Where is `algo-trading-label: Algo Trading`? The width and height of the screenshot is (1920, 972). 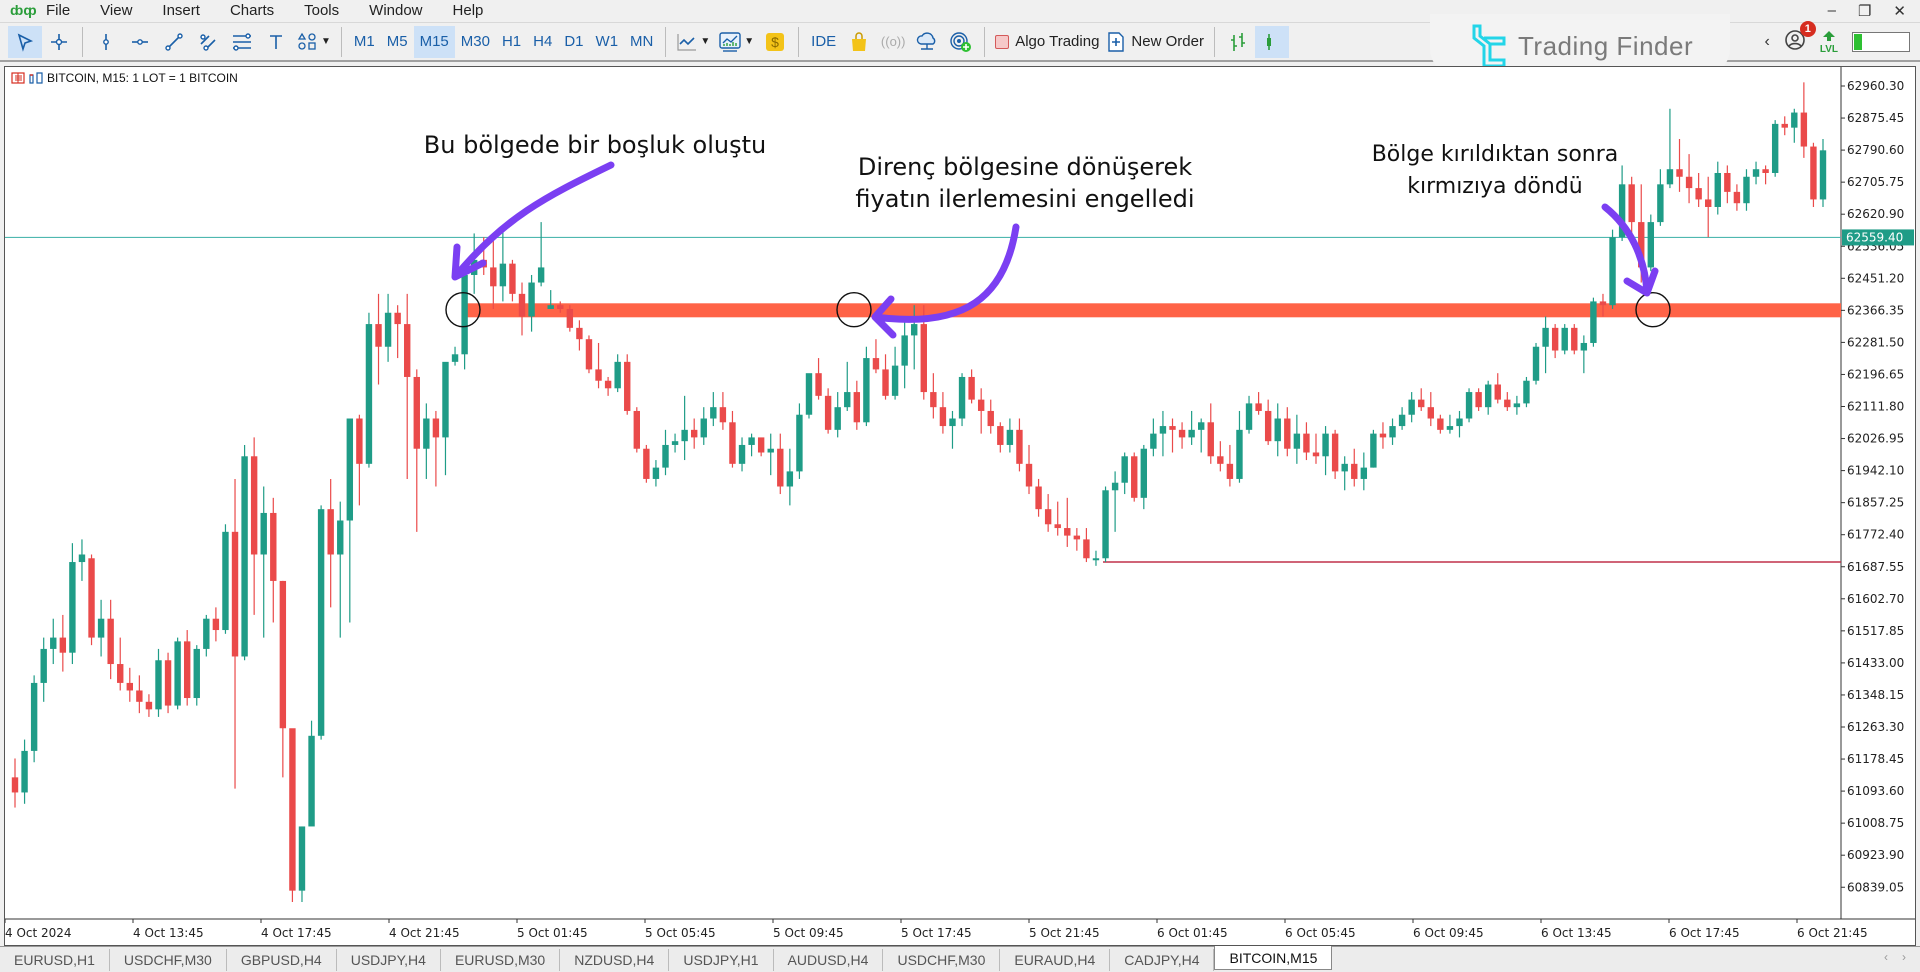
algo-trading-label: Algo Trading is located at coordinates (1057, 41).